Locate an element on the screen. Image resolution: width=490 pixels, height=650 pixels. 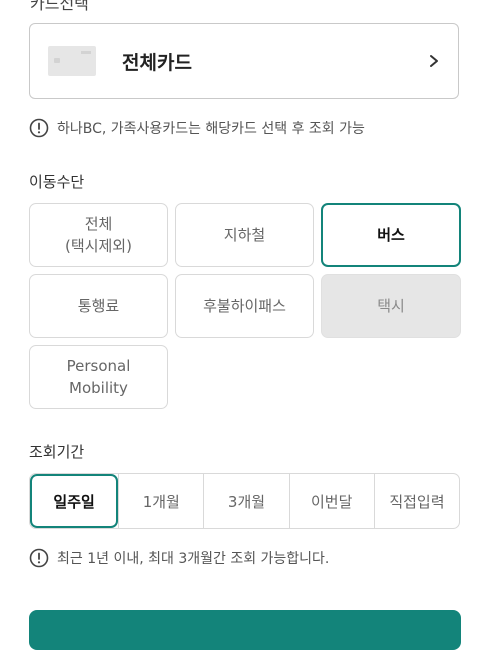
transport-option-personal-mobility: Personal Mobility is located at coordinates (98, 377).